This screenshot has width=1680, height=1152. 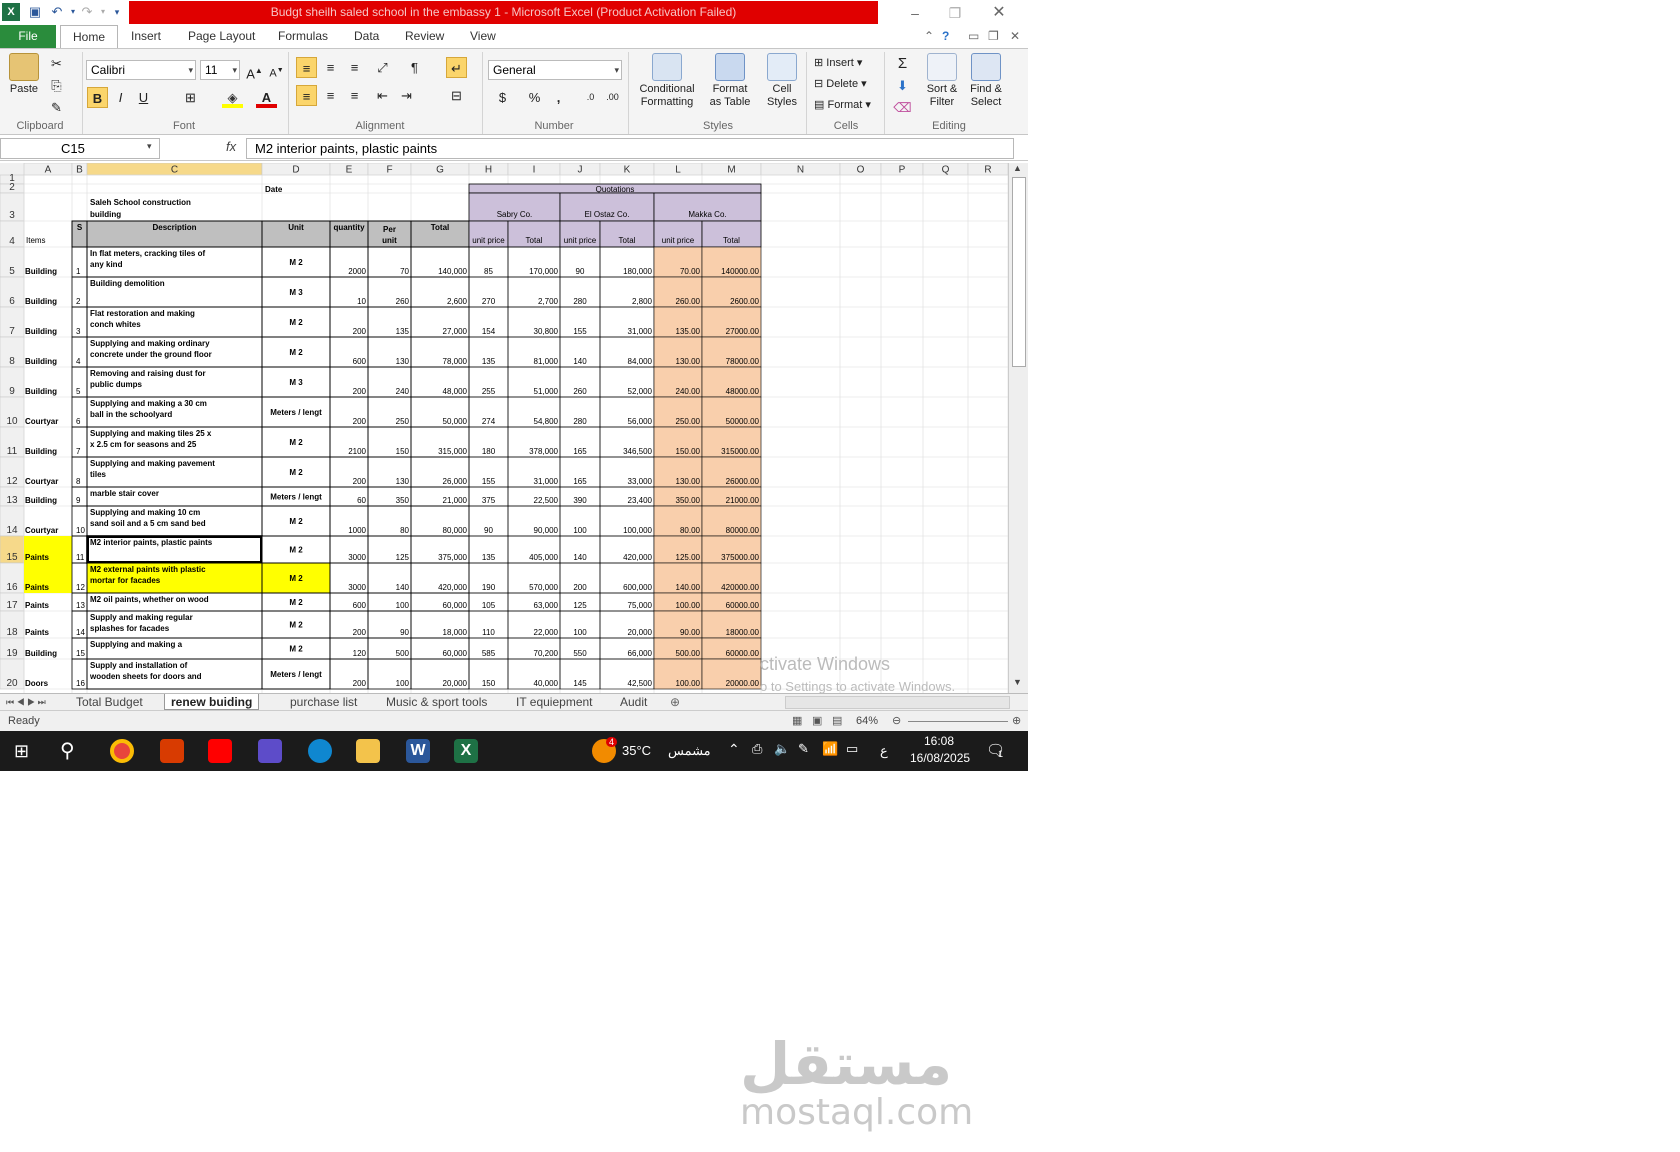 I want to click on comma-style-icon: ,, so click(x=558, y=97).